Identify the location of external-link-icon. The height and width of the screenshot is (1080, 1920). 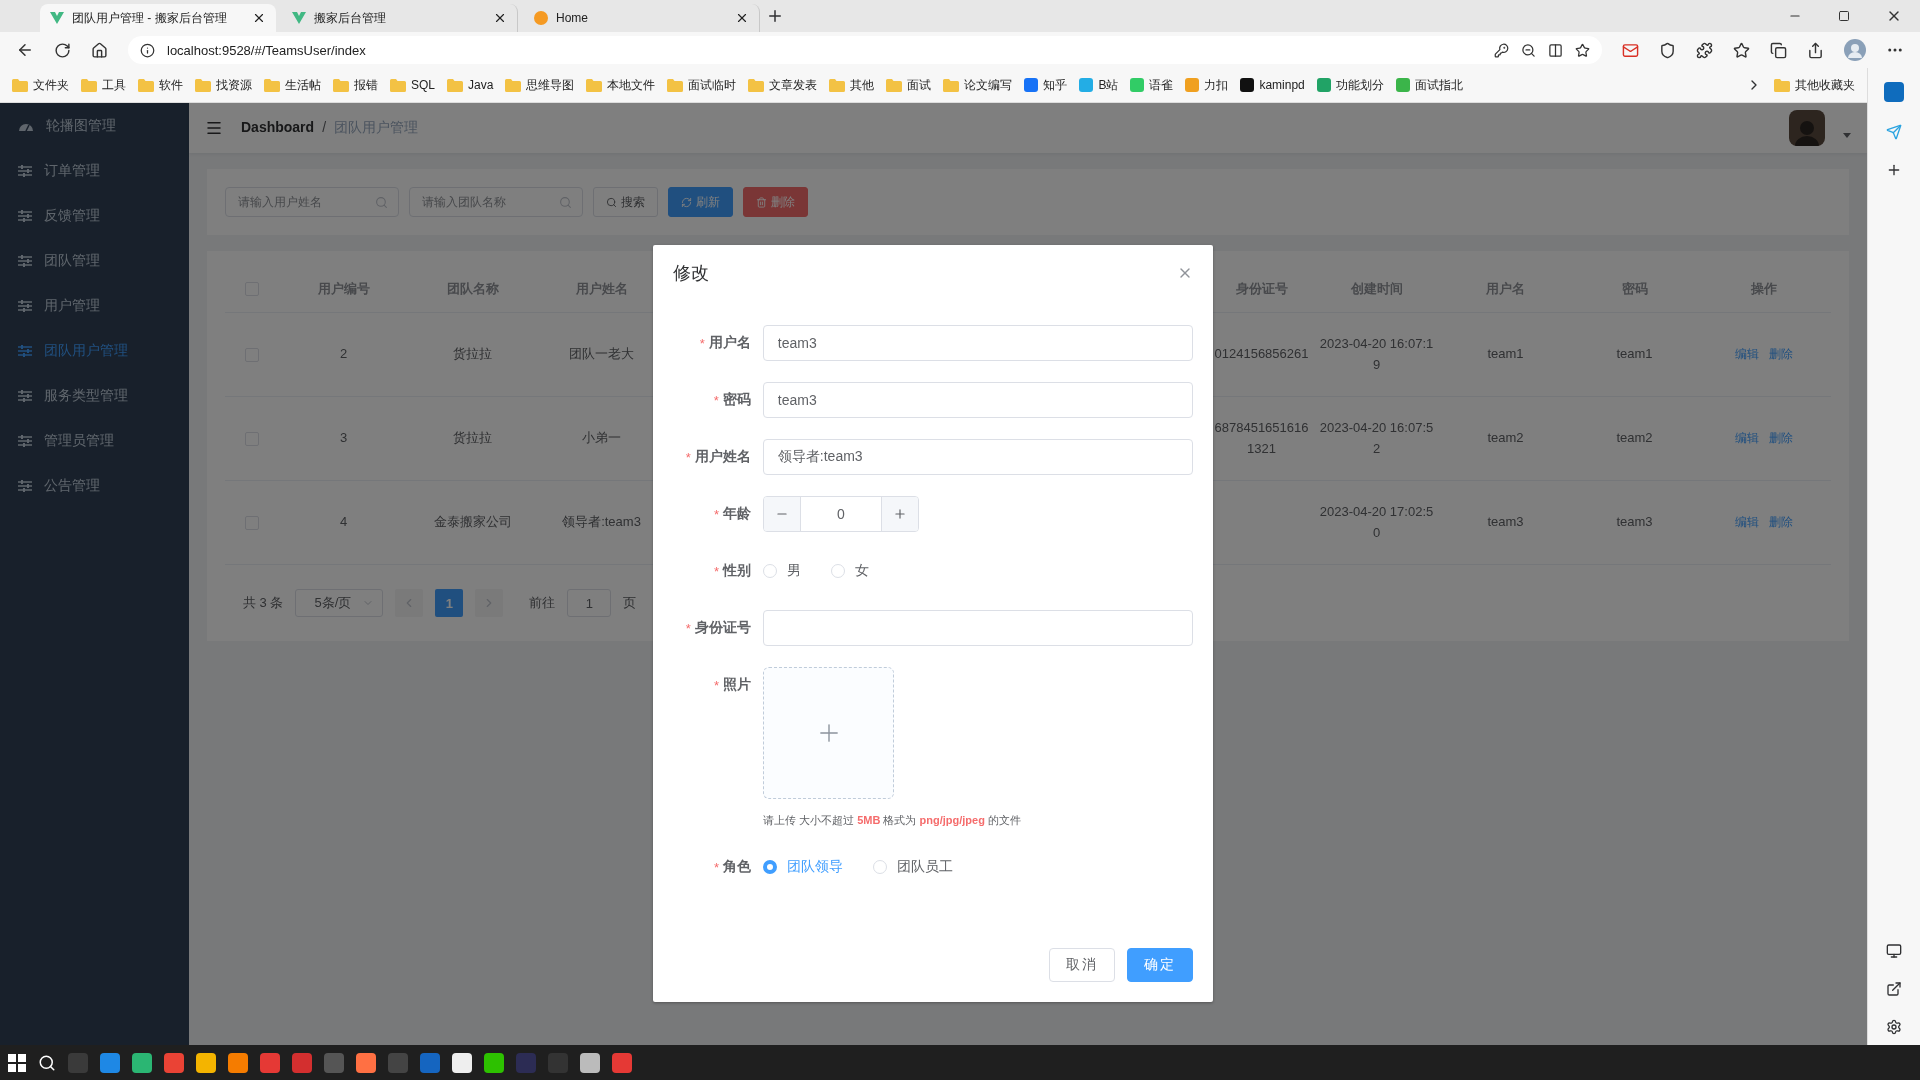
(1894, 989).